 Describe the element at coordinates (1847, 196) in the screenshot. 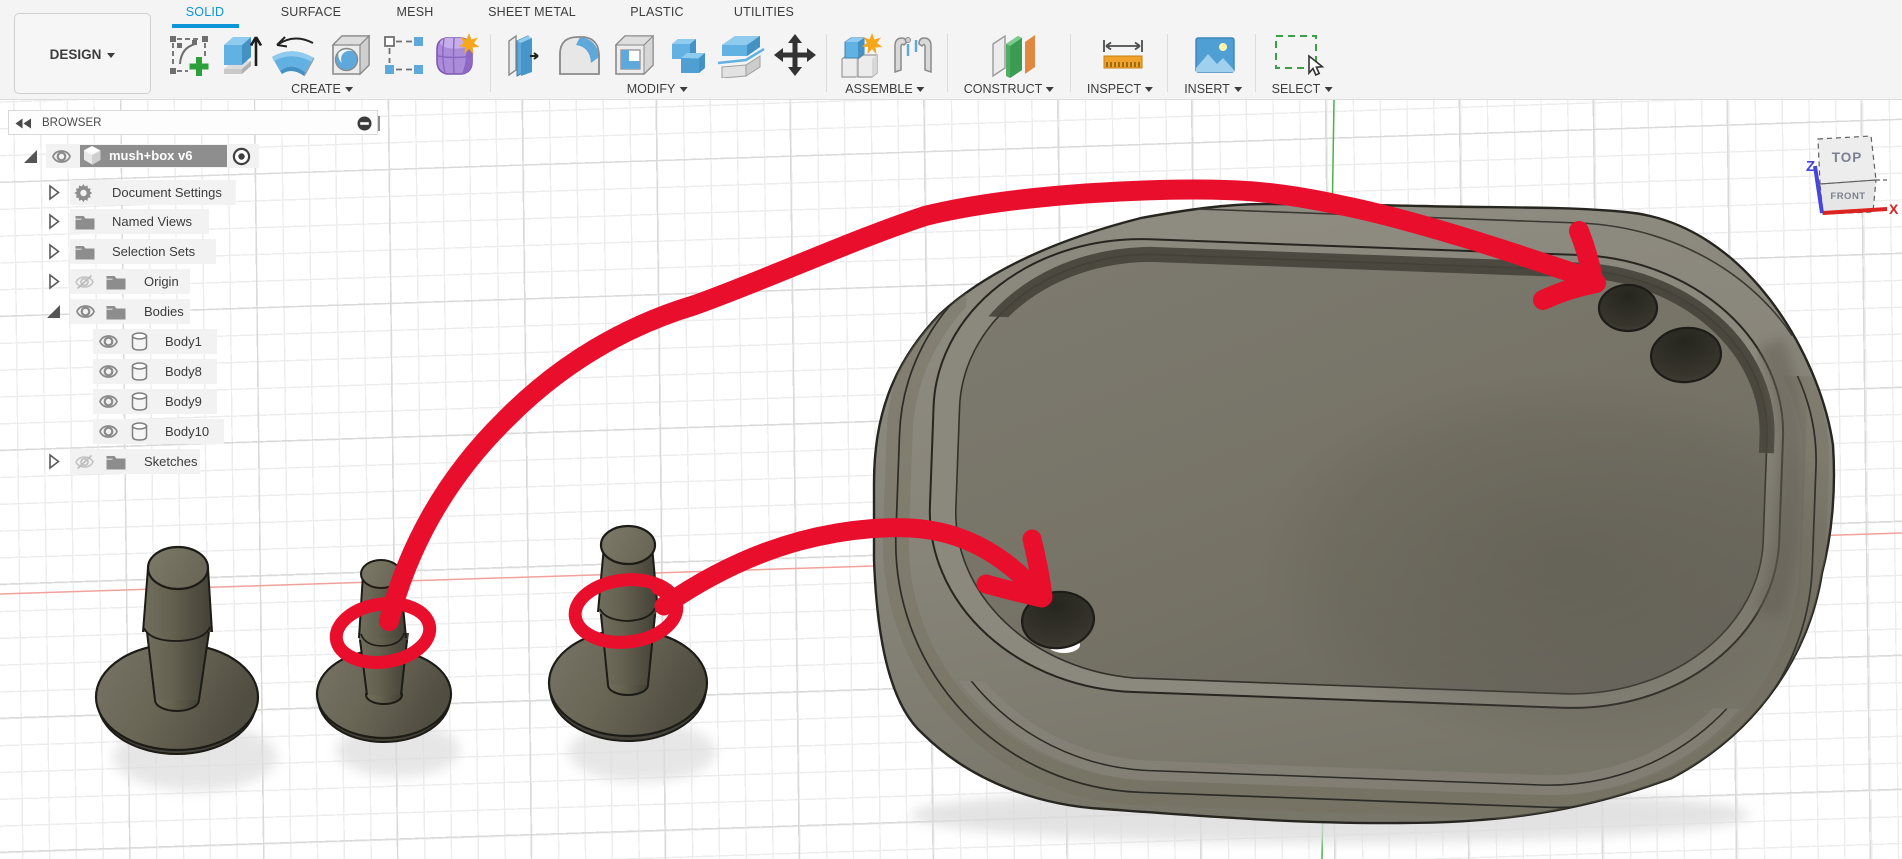

I see `svg-text: FRONT` at that location.